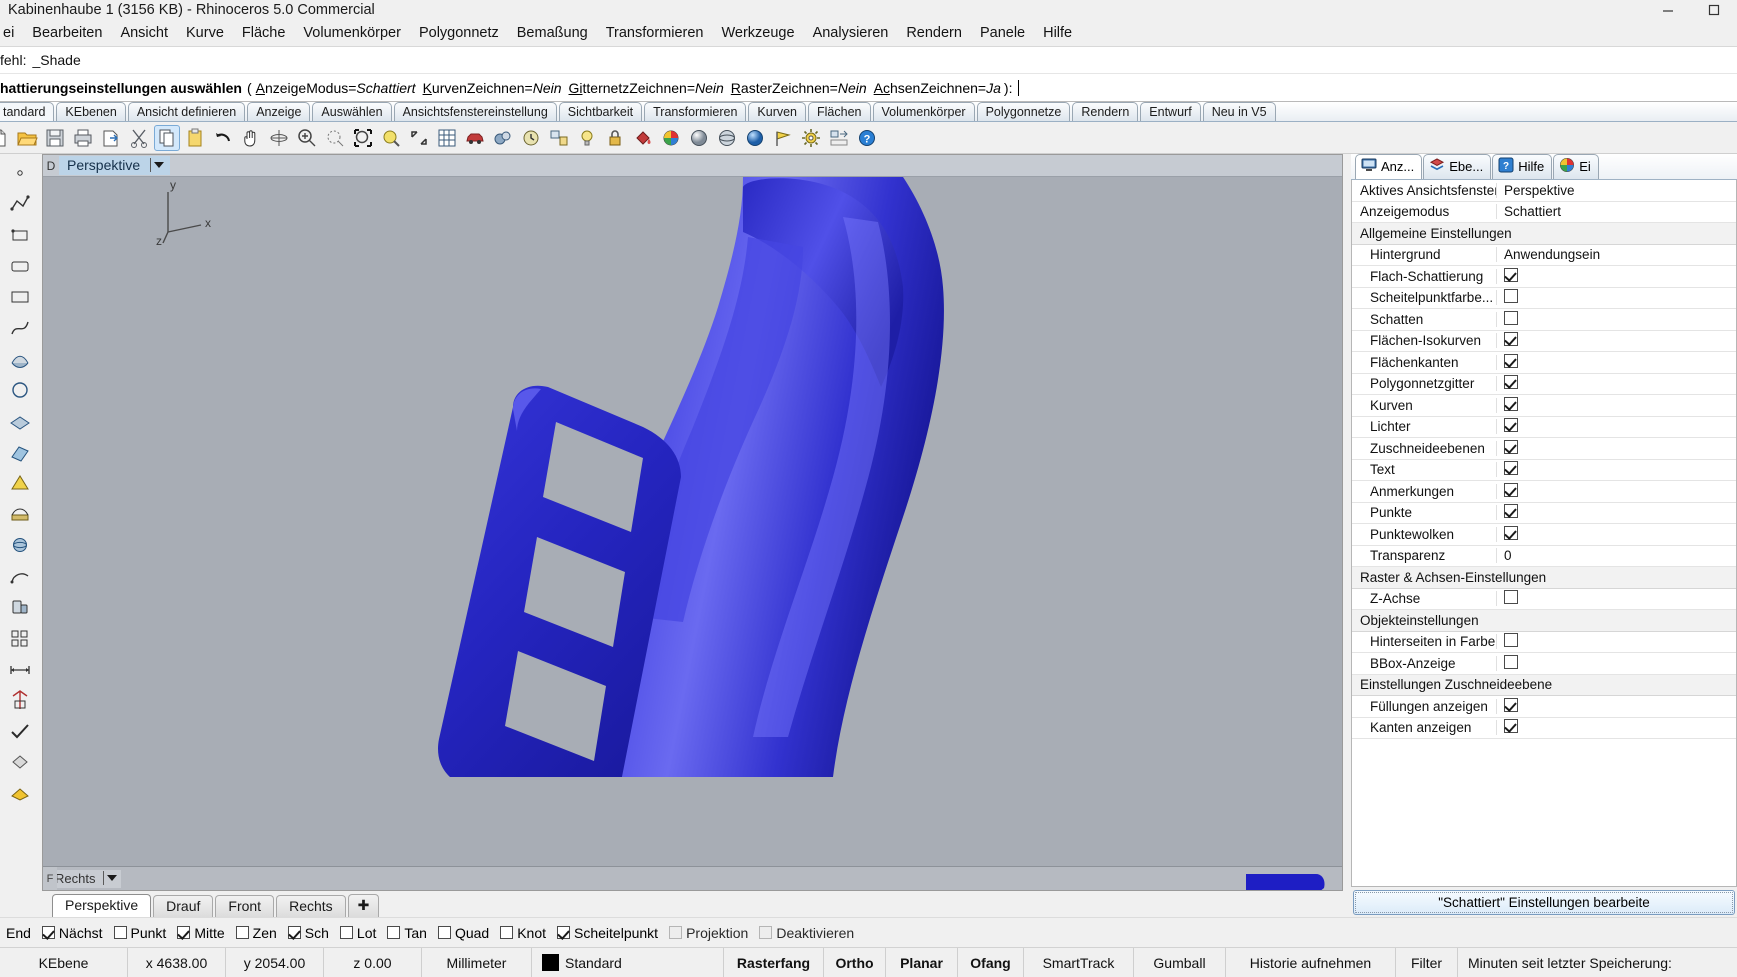 Image resolution: width=1737 pixels, height=977 pixels. I want to click on lock-icon, so click(615, 138).